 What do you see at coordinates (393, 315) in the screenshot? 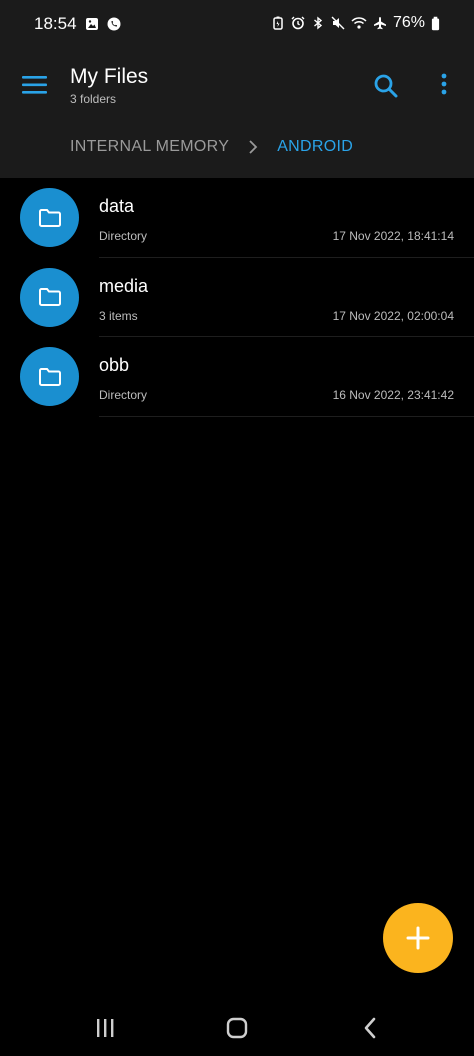
I see `file-date: 17 Nov 2022, 02:00:04` at bounding box center [393, 315].